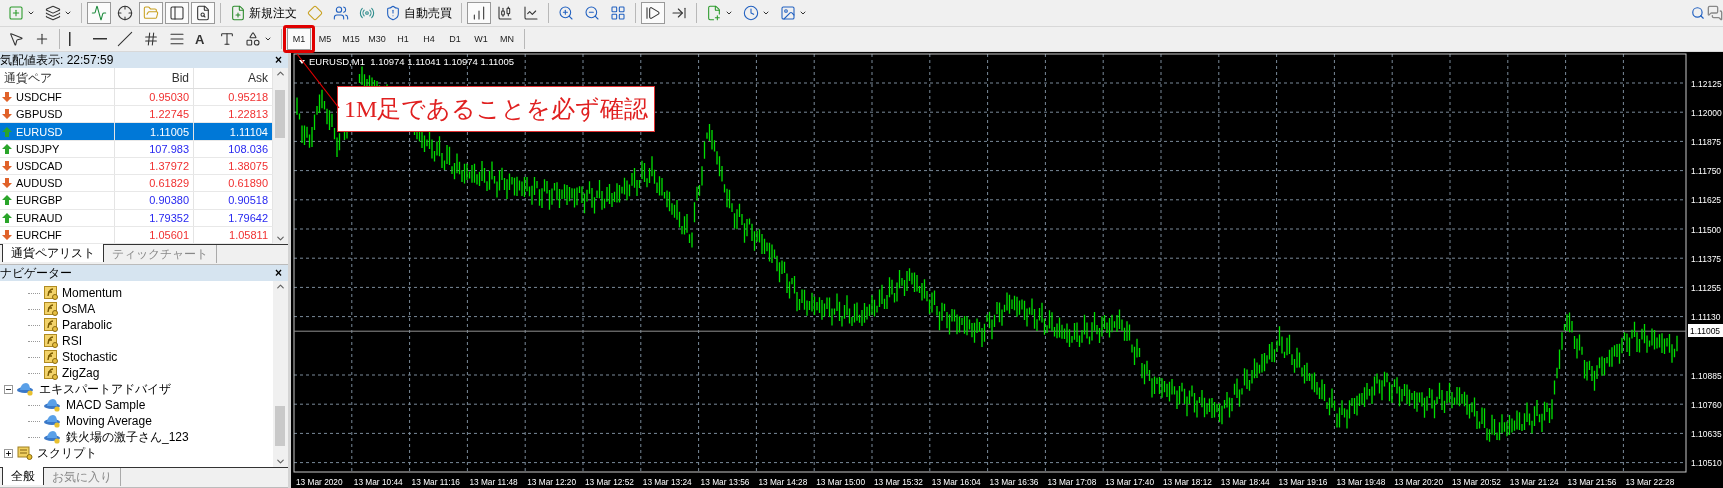 Image resolution: width=1723 pixels, height=488 pixels. Describe the element at coordinates (1706, 287) in the screenshot. I see `price-label: 1.11255` at that location.